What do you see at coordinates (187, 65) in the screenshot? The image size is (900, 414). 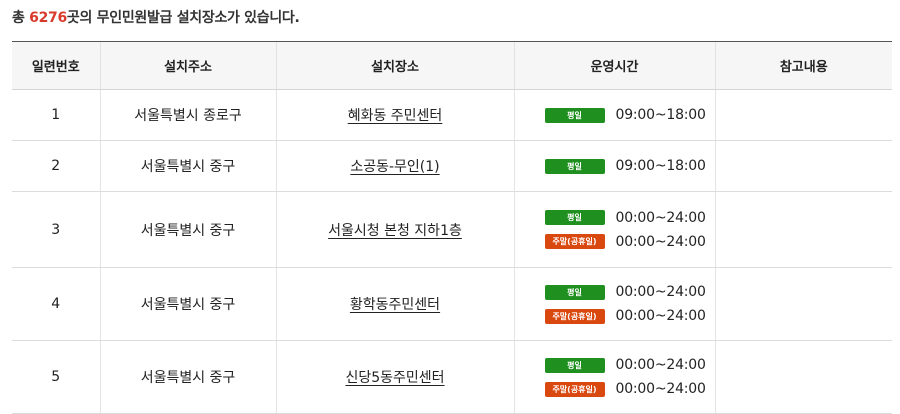 I see `header-address: 설치주소` at bounding box center [187, 65].